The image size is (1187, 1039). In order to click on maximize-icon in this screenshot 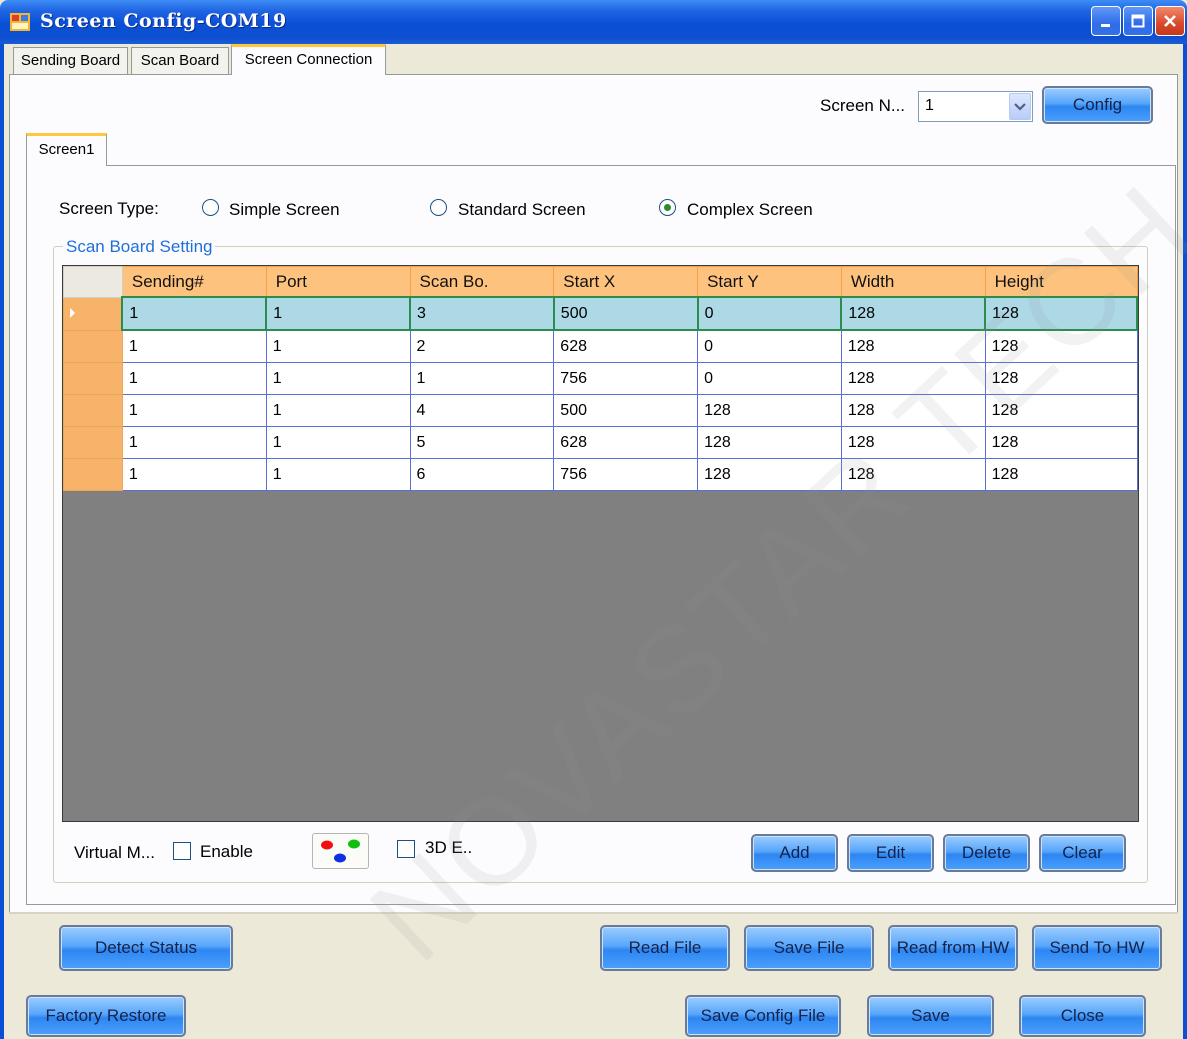, I will do `click(1138, 21)`.